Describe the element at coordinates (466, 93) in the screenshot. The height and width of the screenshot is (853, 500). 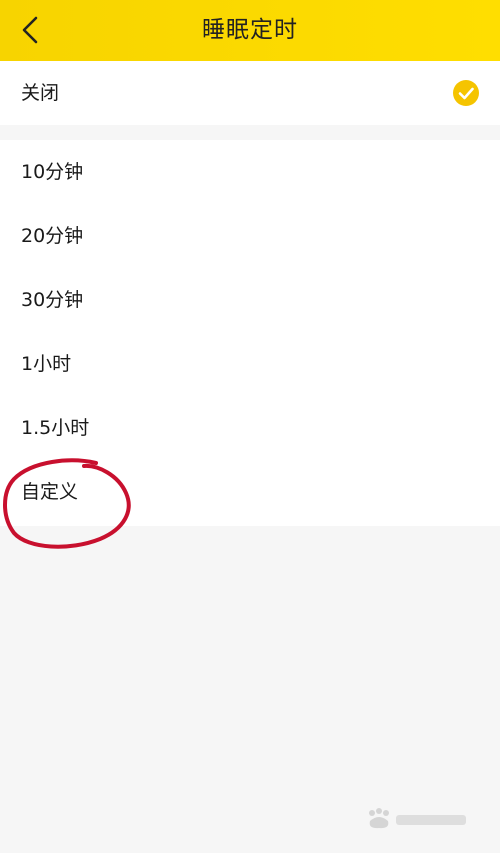
I see `check-circle-icon` at that location.